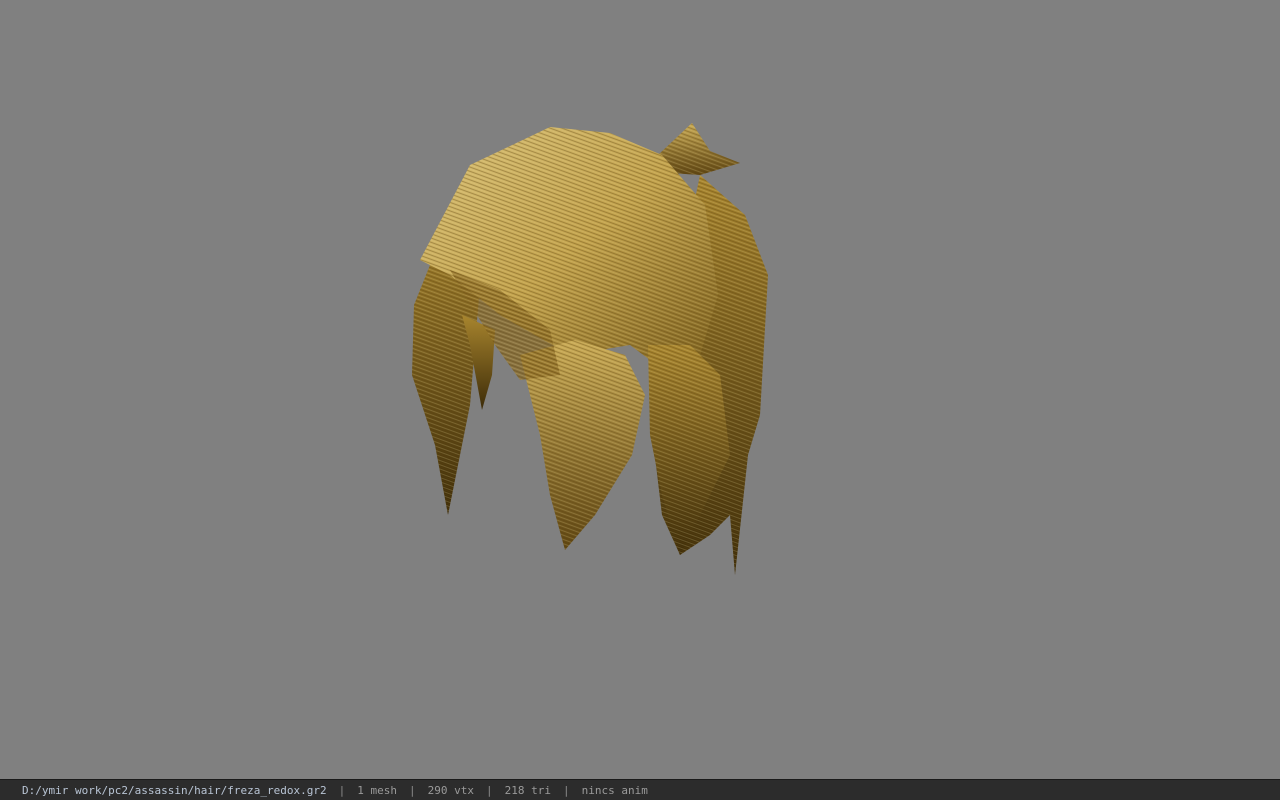 The image size is (1280, 800). I want to click on animation-status: nincs anim, so click(614, 790).